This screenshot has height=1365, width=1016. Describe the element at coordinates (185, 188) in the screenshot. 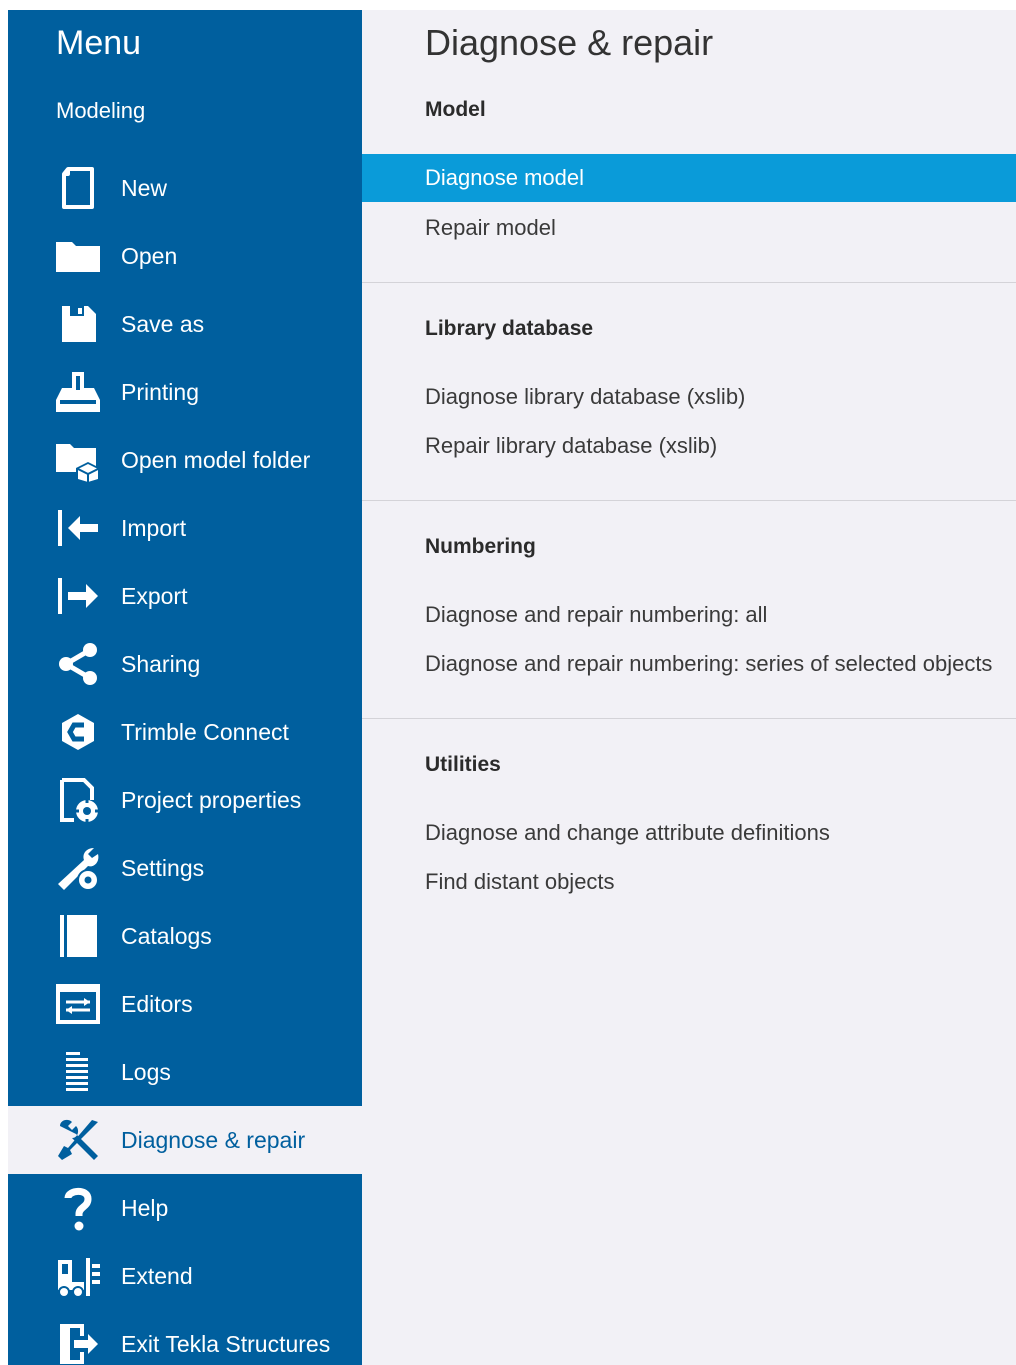

I see `sidebar-item-new: New` at that location.